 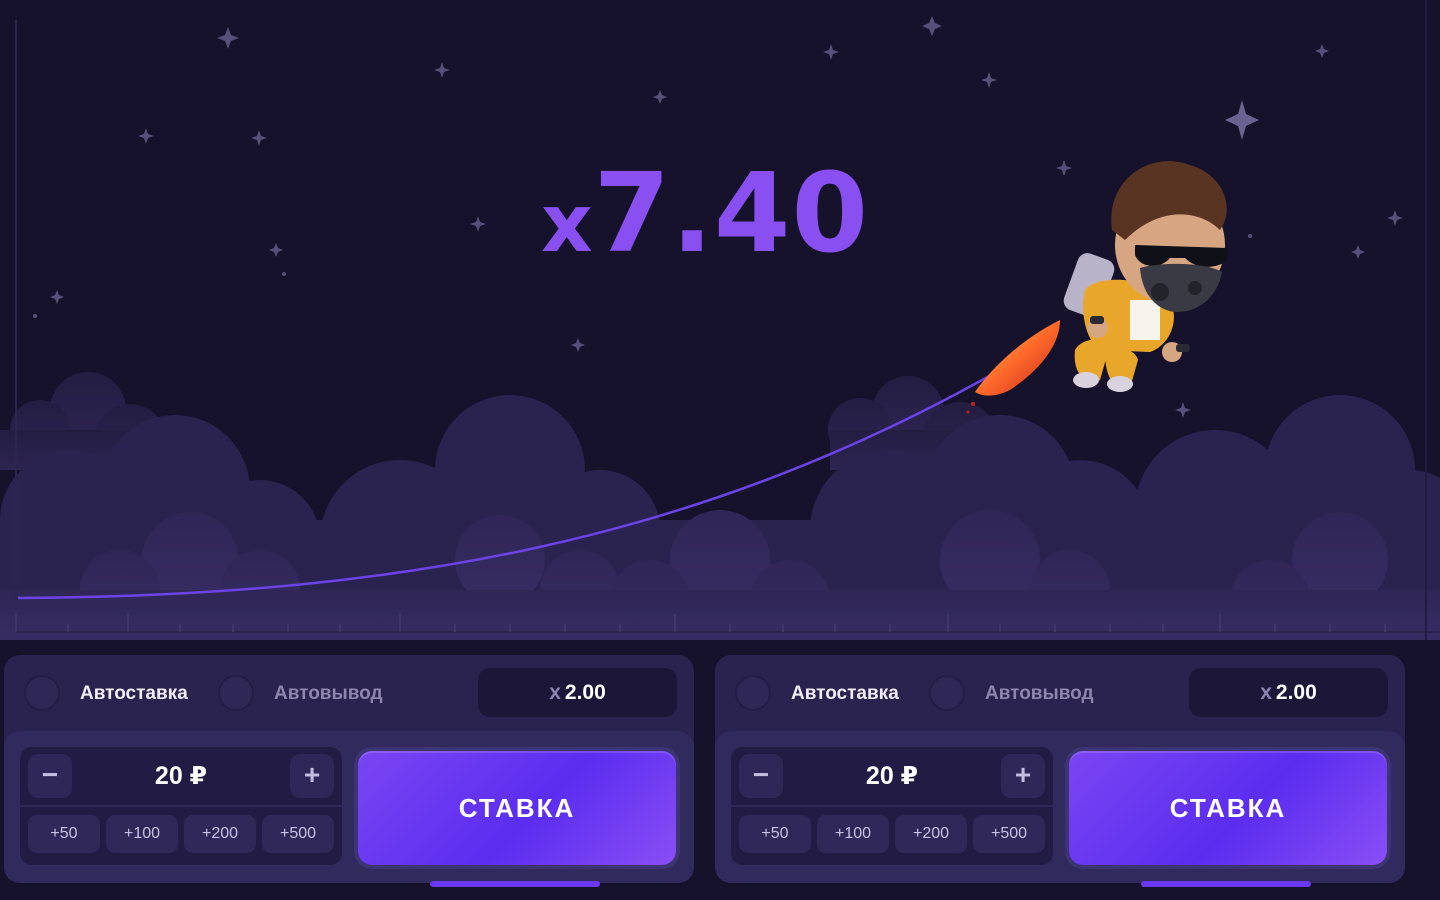 What do you see at coordinates (731, 213) in the screenshot?
I see `multiplier-value: 7.40` at bounding box center [731, 213].